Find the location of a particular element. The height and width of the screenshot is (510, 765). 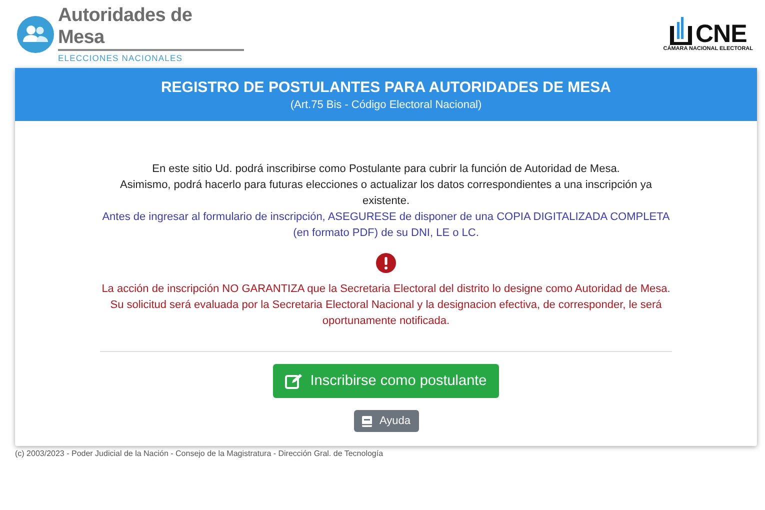

site-subtitle: ELECCIONES NACIONALES is located at coordinates (121, 58).